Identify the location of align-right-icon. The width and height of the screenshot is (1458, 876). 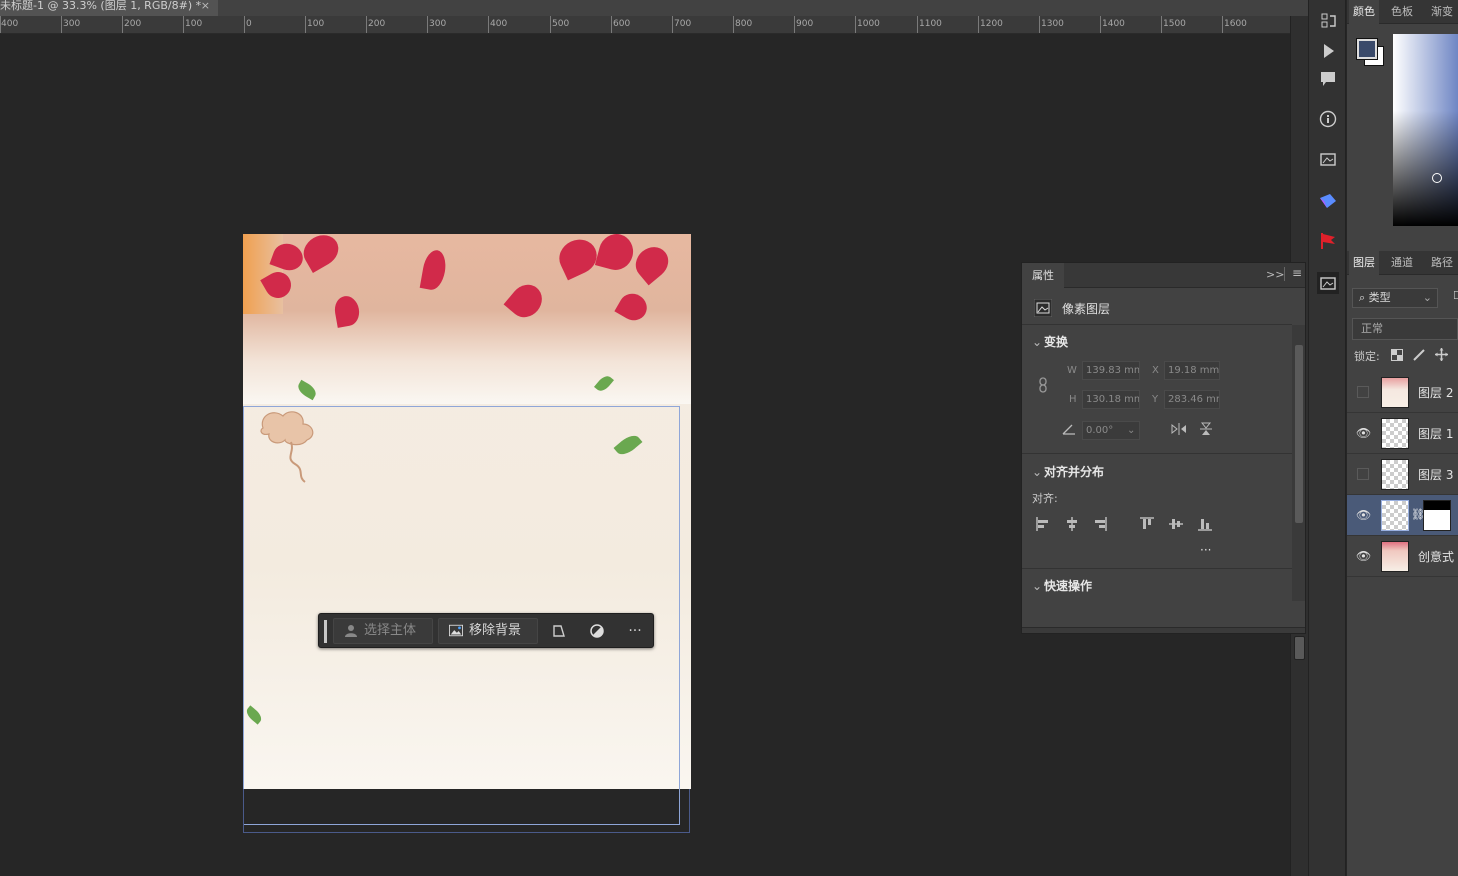
(1100, 524).